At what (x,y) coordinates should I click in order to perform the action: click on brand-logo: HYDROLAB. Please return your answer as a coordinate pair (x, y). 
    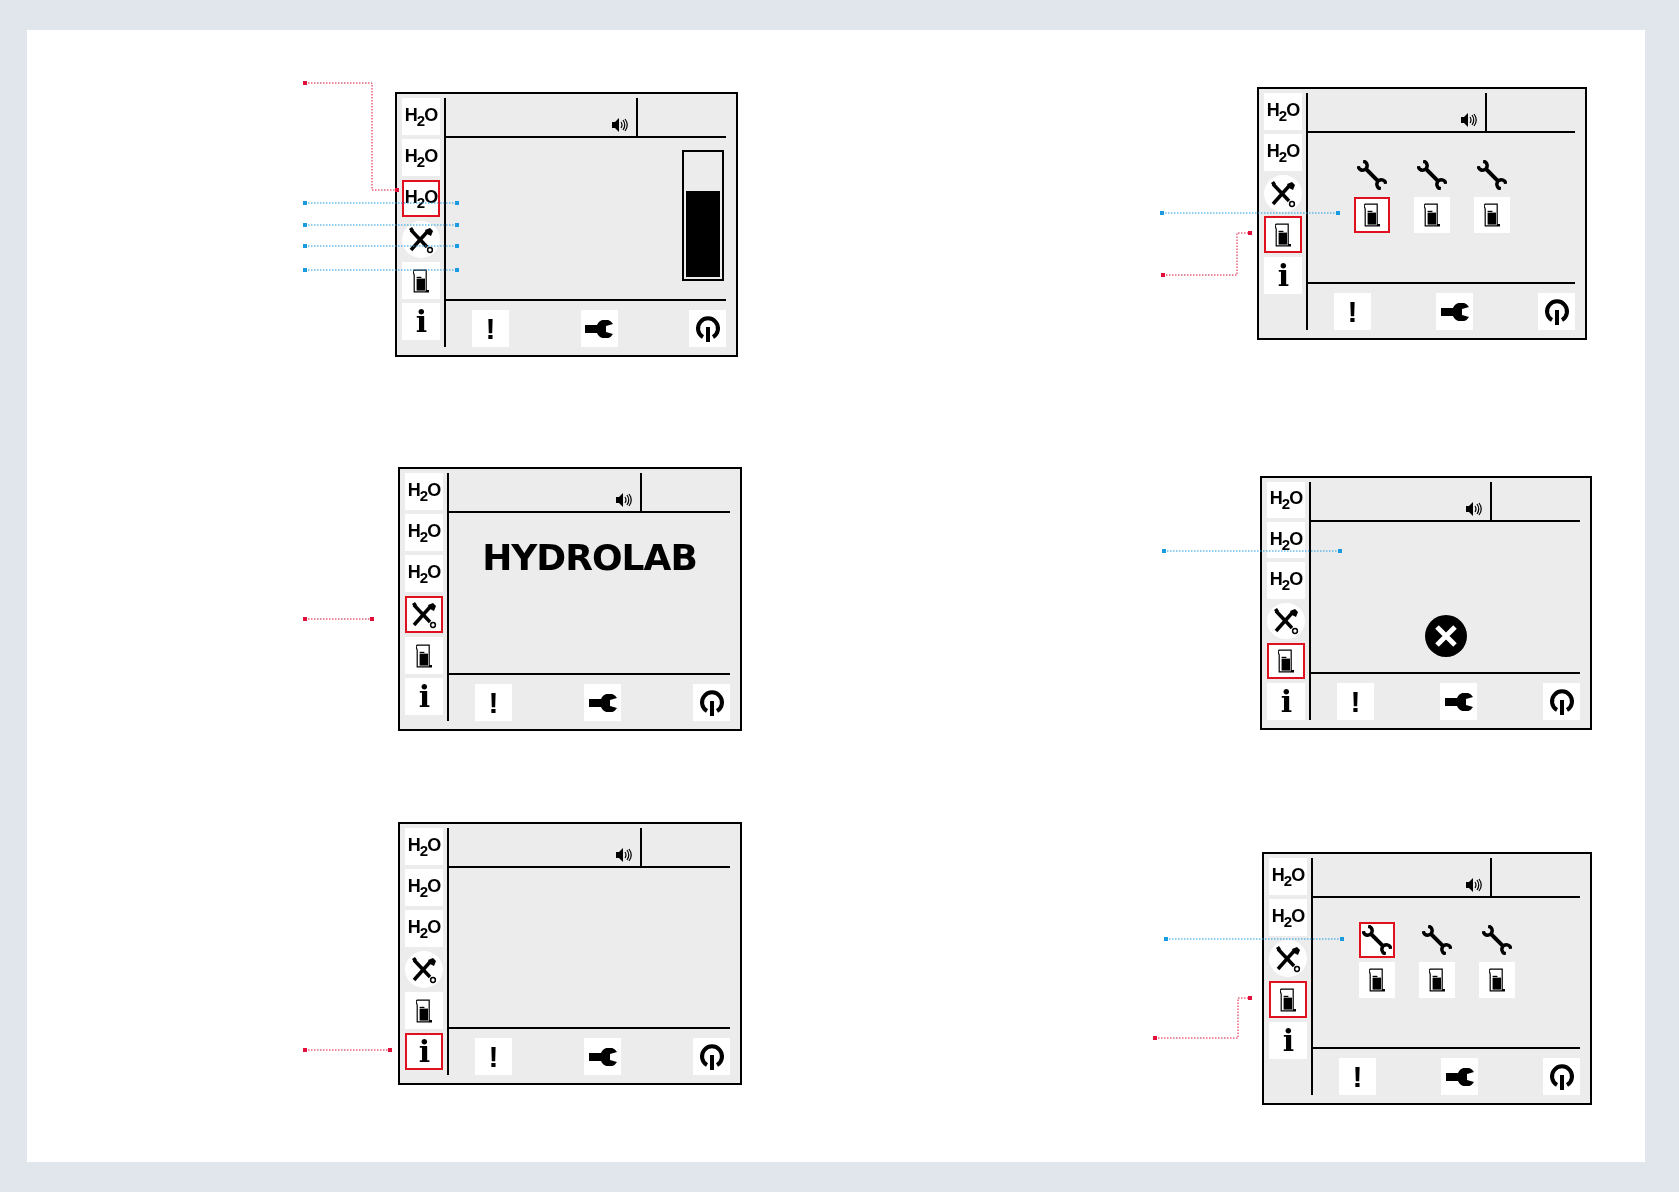
    Looking at the image, I should click on (589, 557).